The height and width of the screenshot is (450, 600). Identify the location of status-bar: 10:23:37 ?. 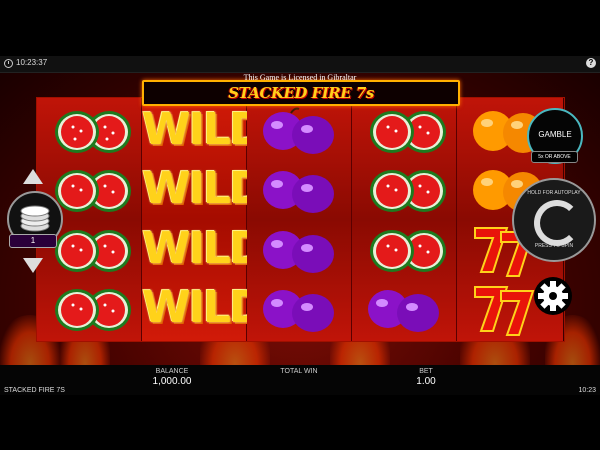
(300, 64).